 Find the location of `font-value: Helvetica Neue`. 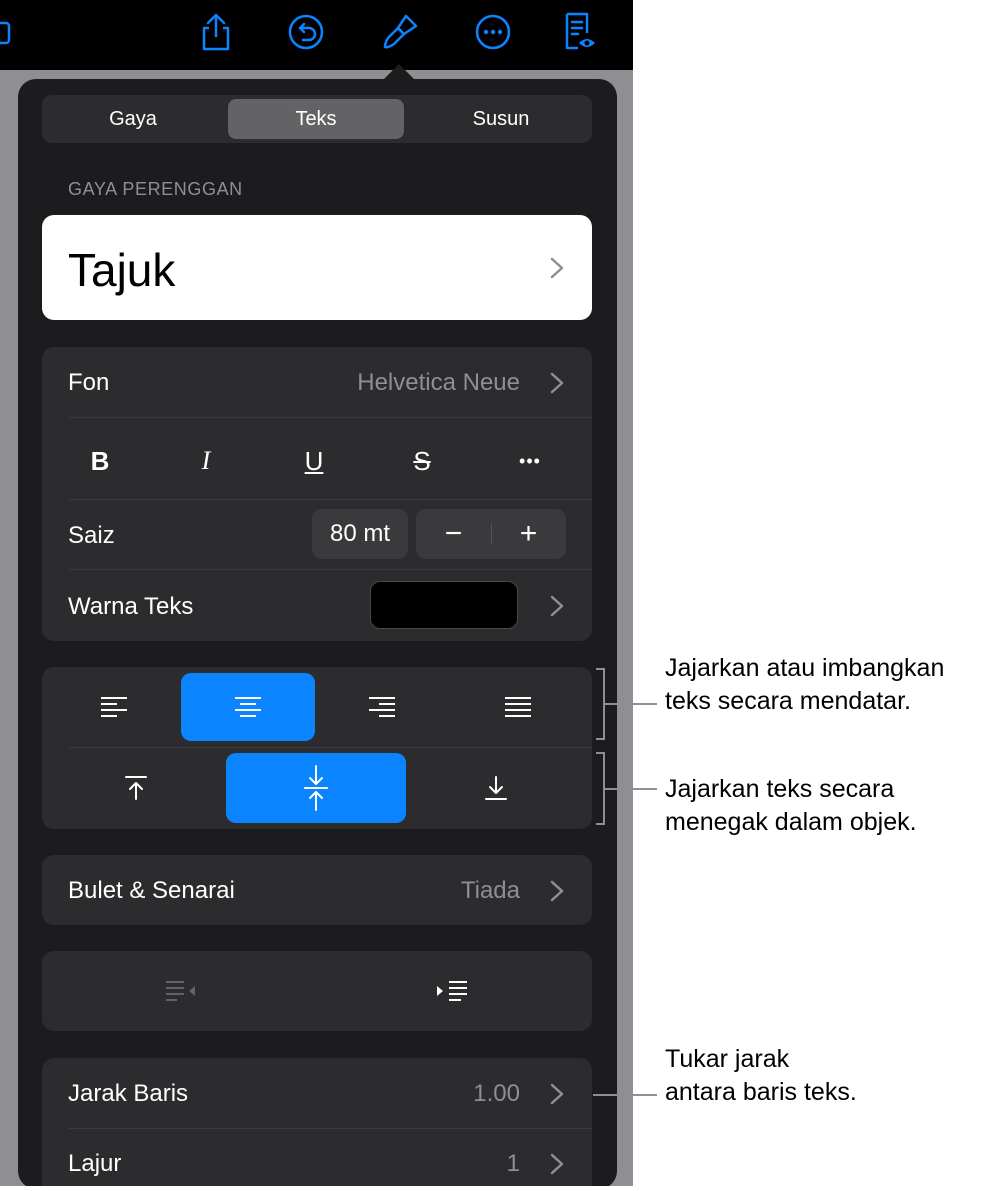

font-value: Helvetica Neue is located at coordinates (438, 382).